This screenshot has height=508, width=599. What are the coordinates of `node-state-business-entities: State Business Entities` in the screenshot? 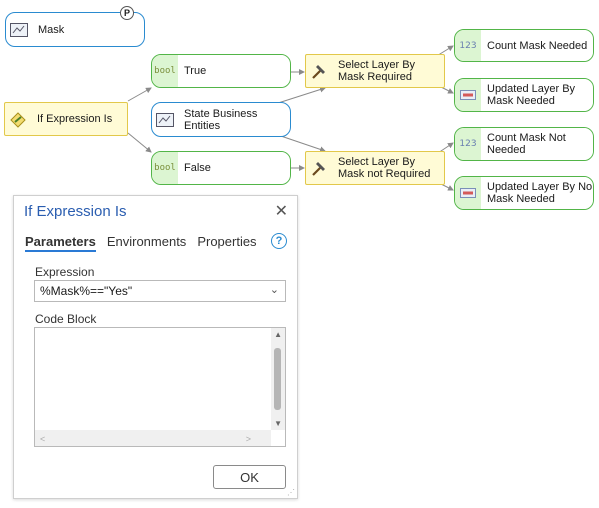 It's located at (221, 119).